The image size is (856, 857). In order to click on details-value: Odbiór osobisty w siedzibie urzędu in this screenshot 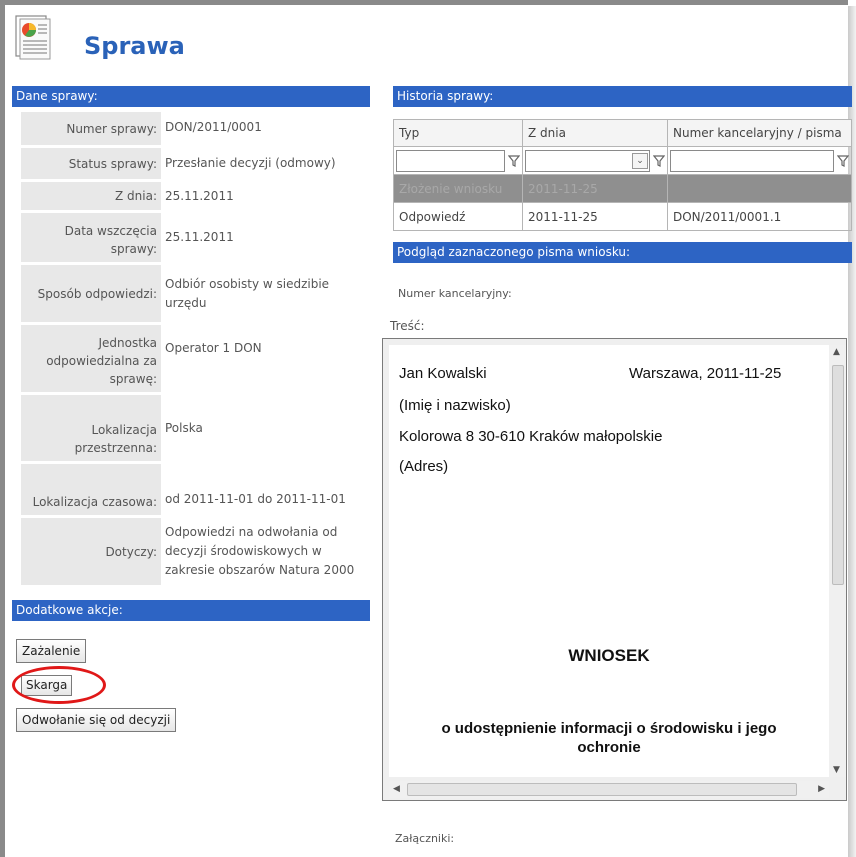, I will do `click(247, 293)`.